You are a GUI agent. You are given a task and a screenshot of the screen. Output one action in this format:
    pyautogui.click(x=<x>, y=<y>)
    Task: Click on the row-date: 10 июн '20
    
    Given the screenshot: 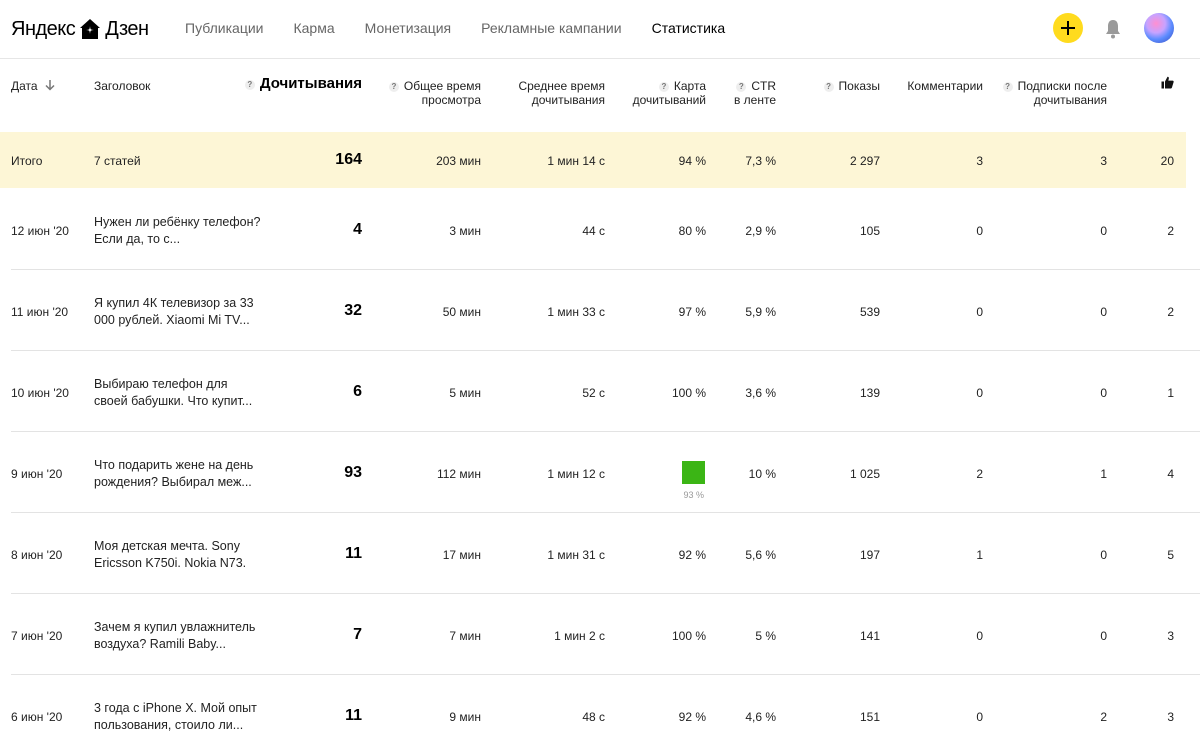 What is the action you would take?
    pyautogui.click(x=40, y=393)
    